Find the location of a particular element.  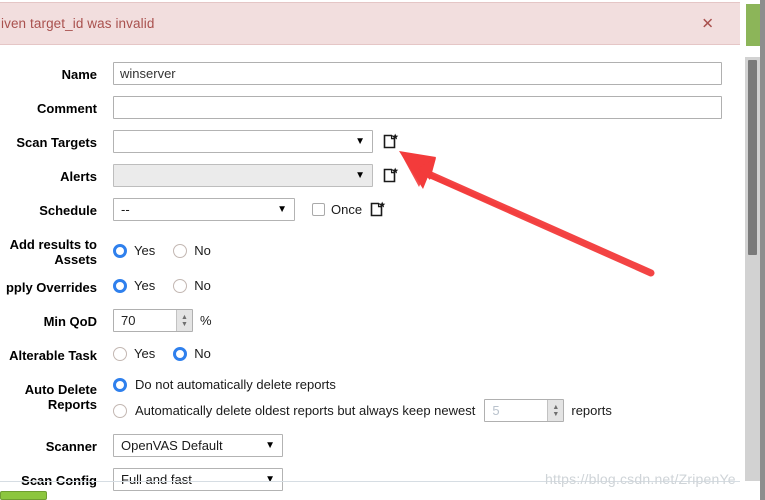

field-row-apply-overrides: pply Overrides Yes No is located at coordinates (371, 287).